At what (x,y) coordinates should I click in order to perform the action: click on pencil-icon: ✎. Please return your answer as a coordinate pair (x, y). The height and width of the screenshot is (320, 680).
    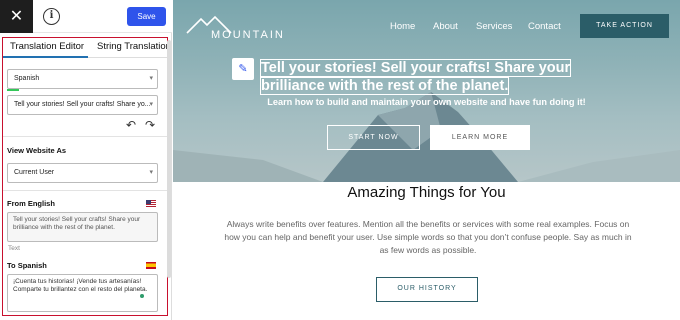
    Looking at the image, I should click on (243, 69).